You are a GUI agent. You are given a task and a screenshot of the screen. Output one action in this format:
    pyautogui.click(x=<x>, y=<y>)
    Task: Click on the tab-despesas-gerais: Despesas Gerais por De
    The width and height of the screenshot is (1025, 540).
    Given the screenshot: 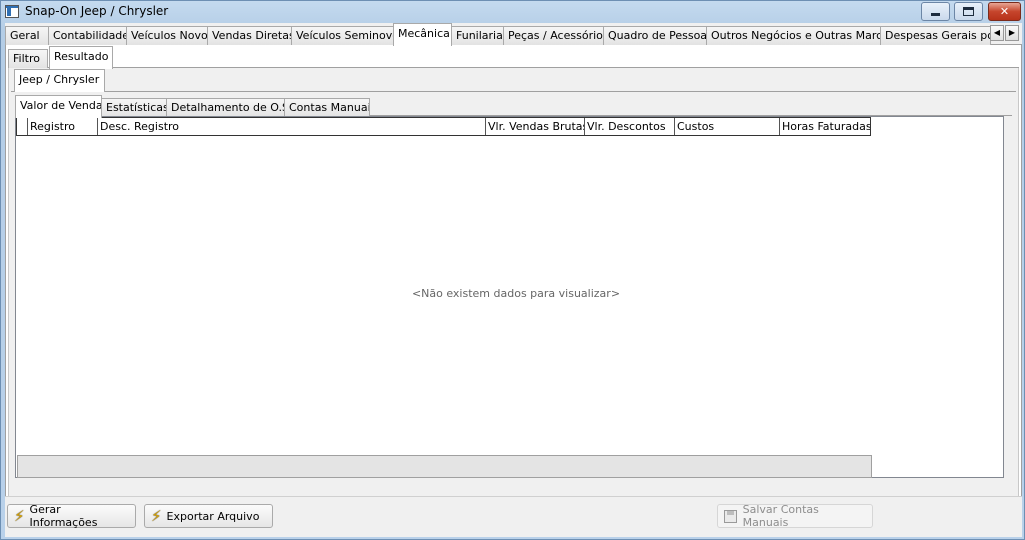 What is the action you would take?
    pyautogui.click(x=935, y=35)
    